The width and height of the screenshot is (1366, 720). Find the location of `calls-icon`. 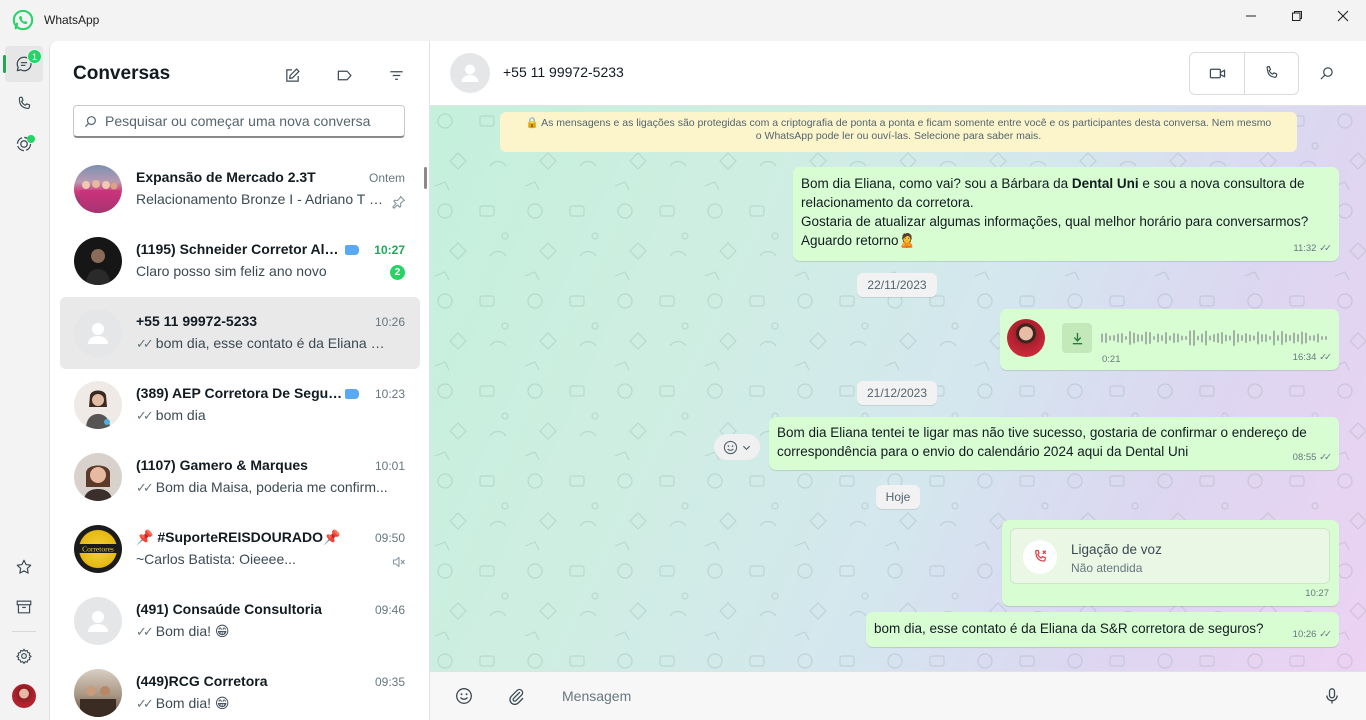

calls-icon is located at coordinates (24, 102).